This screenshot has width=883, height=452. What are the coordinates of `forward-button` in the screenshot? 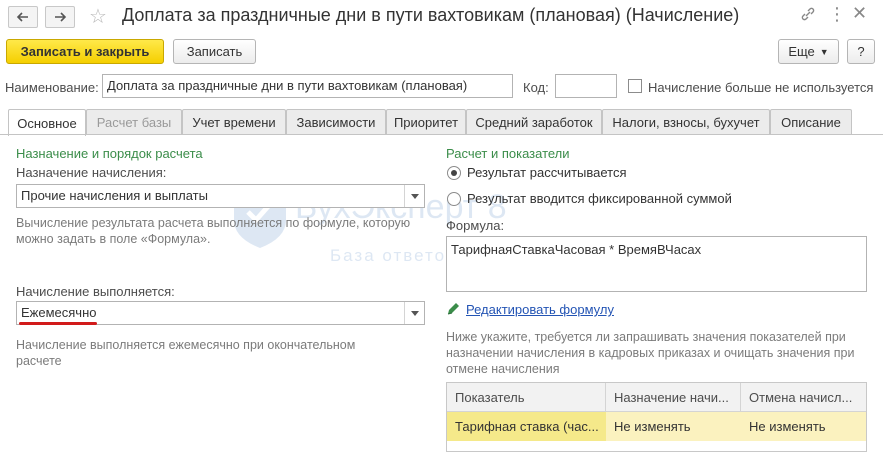 It's located at (60, 17).